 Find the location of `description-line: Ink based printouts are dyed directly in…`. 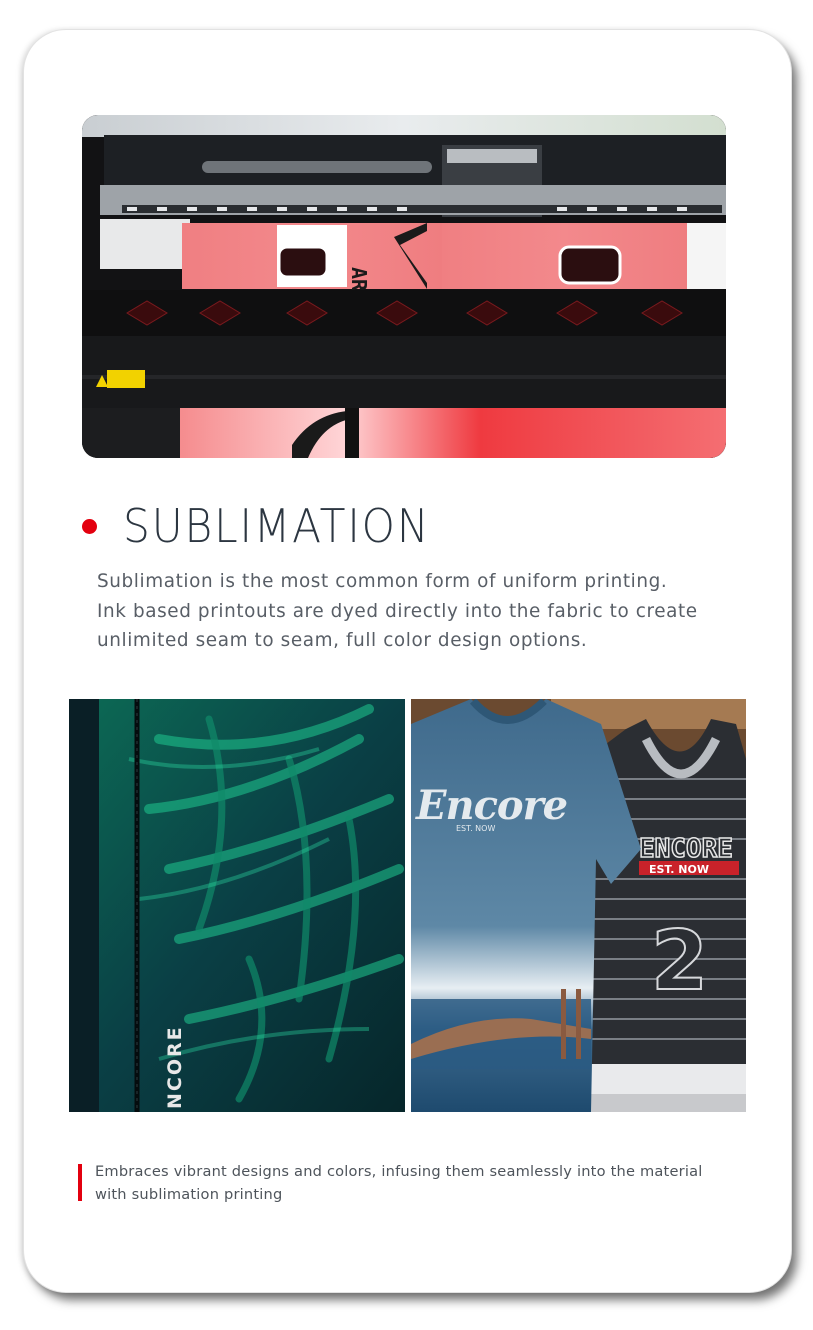

description-line: Ink based printouts are dyed directly in… is located at coordinates (397, 611).